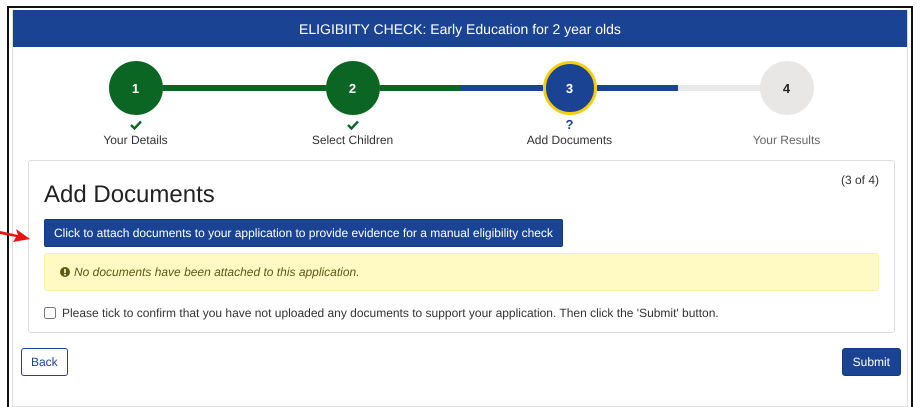 The height and width of the screenshot is (407, 920). What do you see at coordinates (570, 125) in the screenshot?
I see `step-mark: ?` at bounding box center [570, 125].